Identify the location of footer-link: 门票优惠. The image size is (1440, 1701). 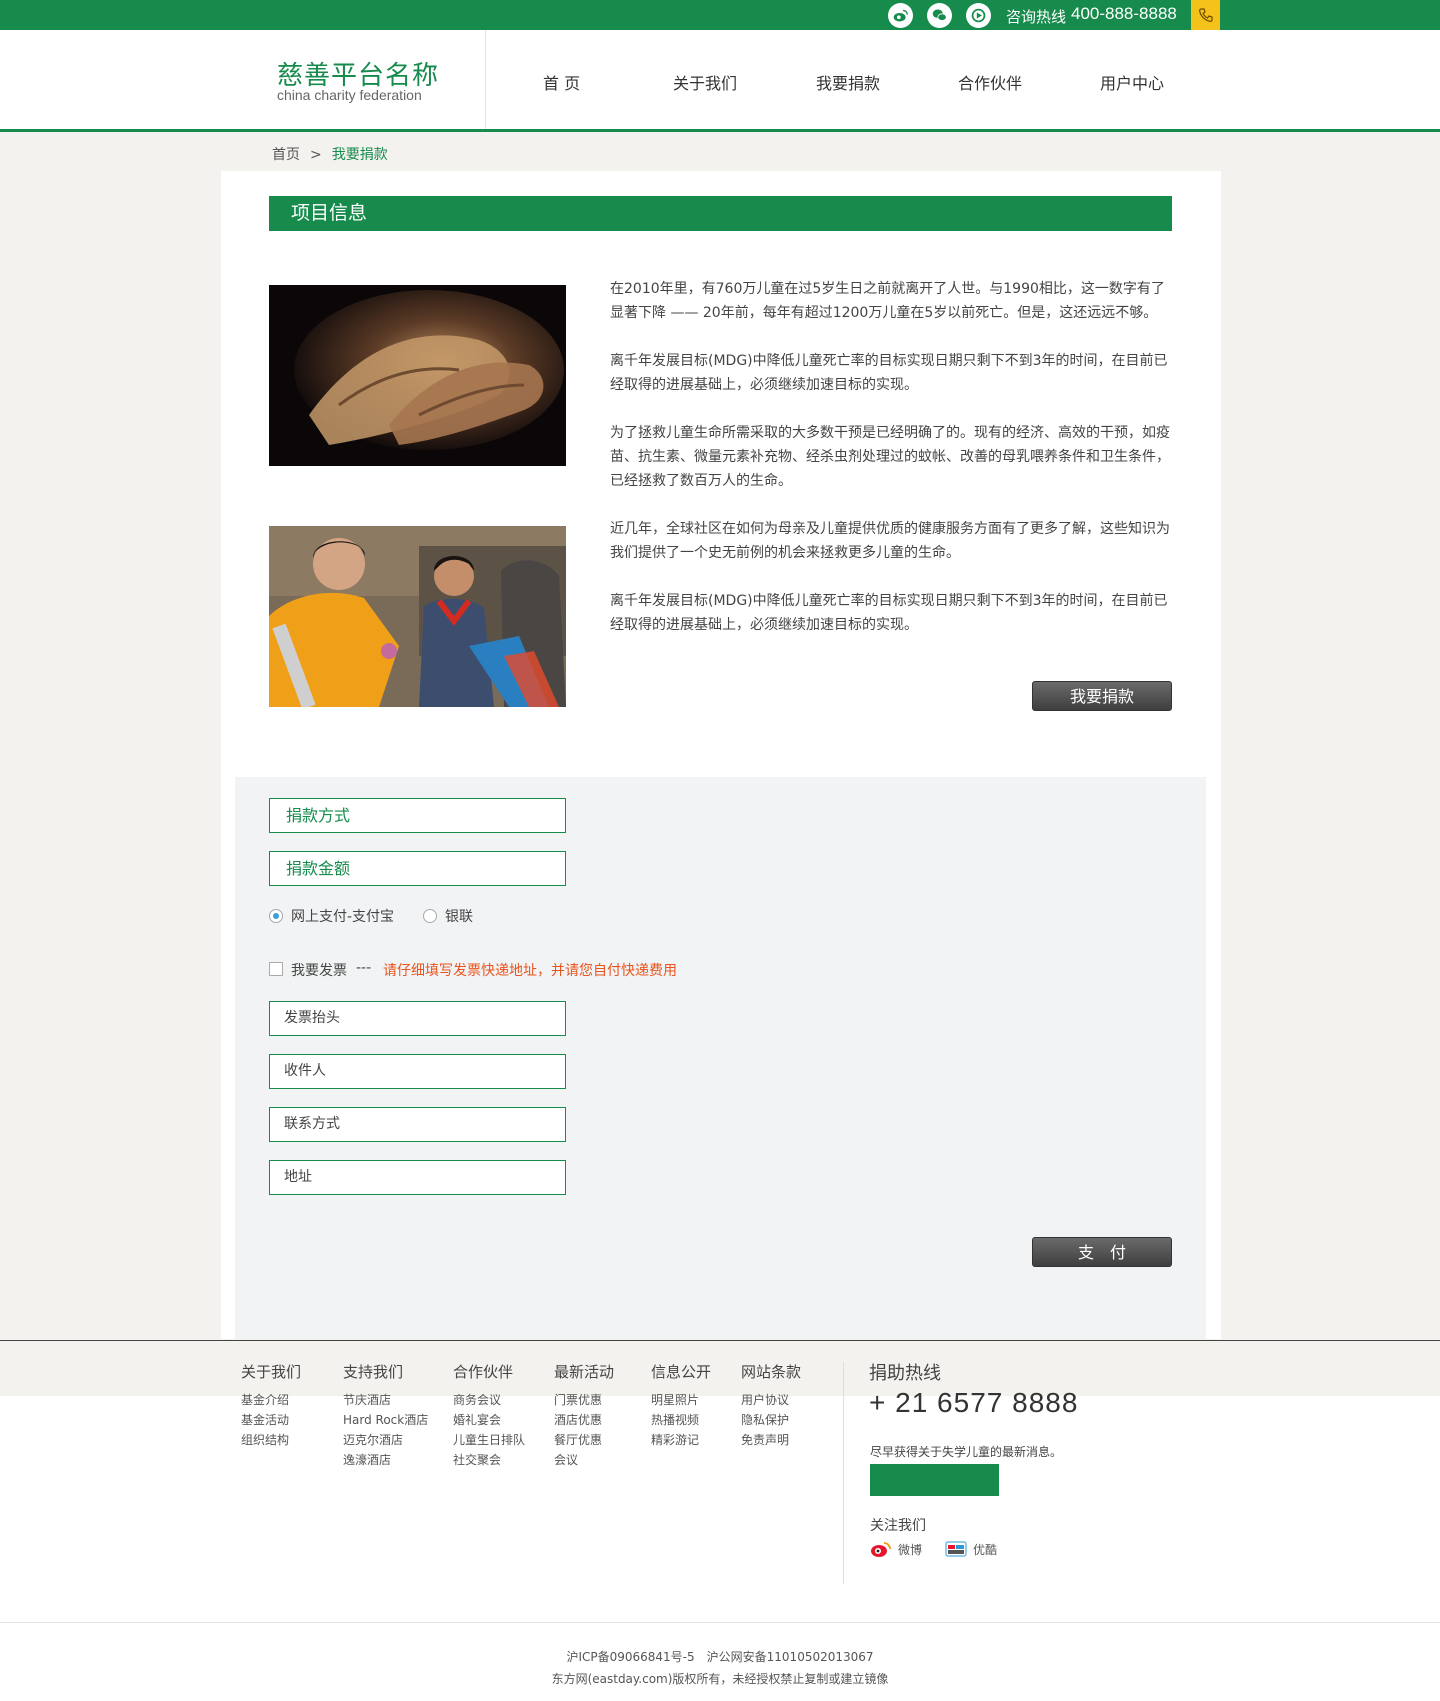
(578, 1399).